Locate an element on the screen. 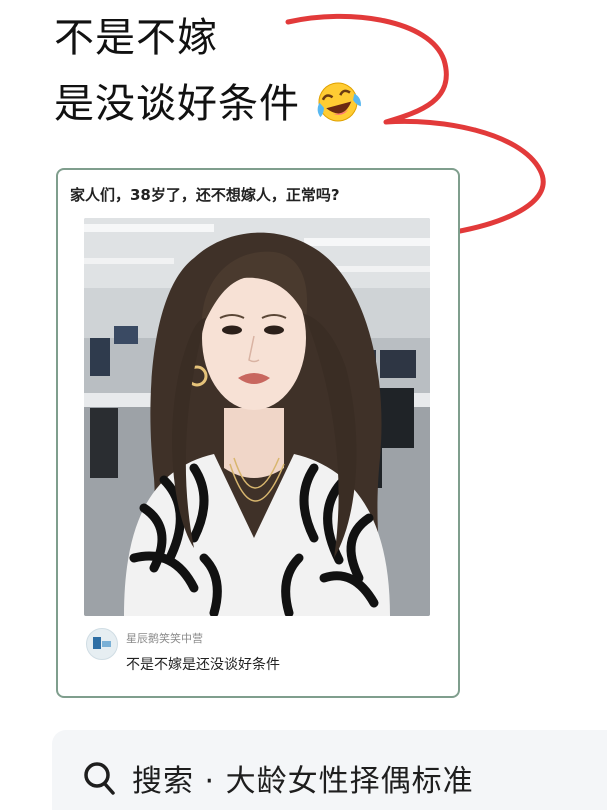  search-icon is located at coordinates (99, 778).